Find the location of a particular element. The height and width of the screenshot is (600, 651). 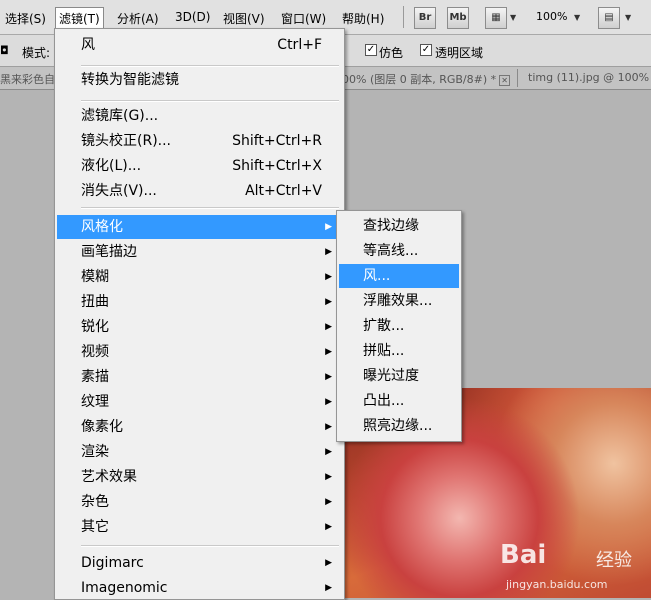

submenu-item-find-edges: 查找边缘 is located at coordinates (399, 226).